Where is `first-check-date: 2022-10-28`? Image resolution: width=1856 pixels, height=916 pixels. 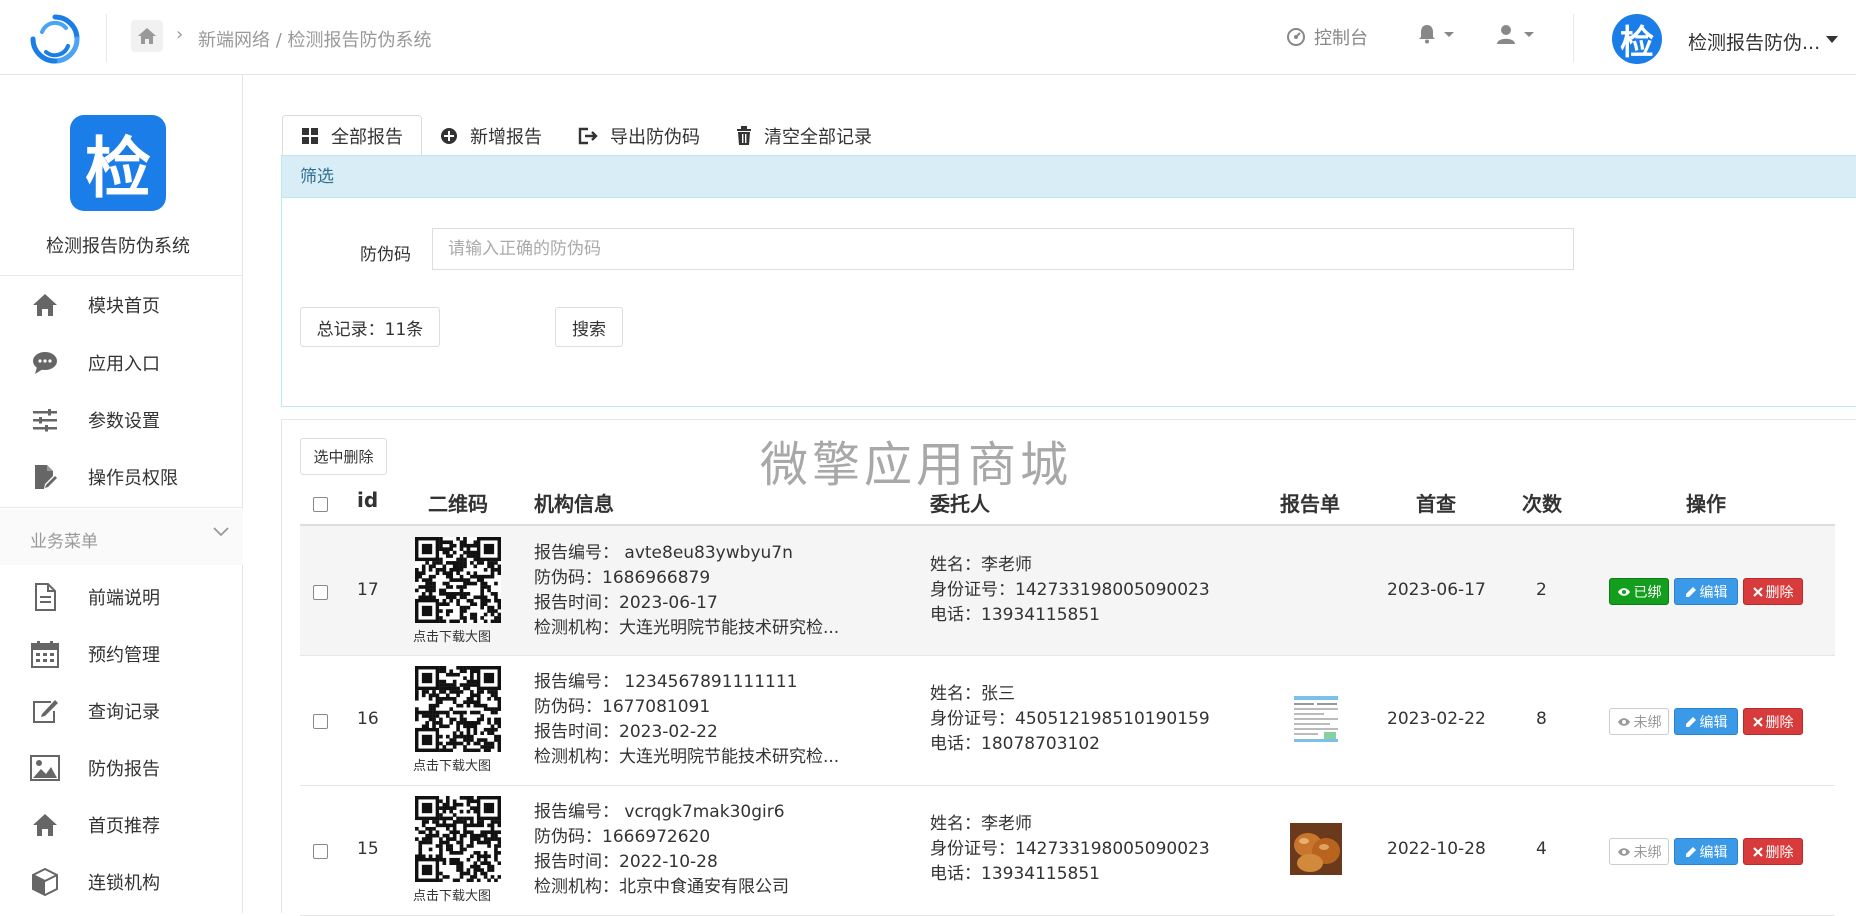
first-check-date: 2022-10-28 is located at coordinates (1436, 849).